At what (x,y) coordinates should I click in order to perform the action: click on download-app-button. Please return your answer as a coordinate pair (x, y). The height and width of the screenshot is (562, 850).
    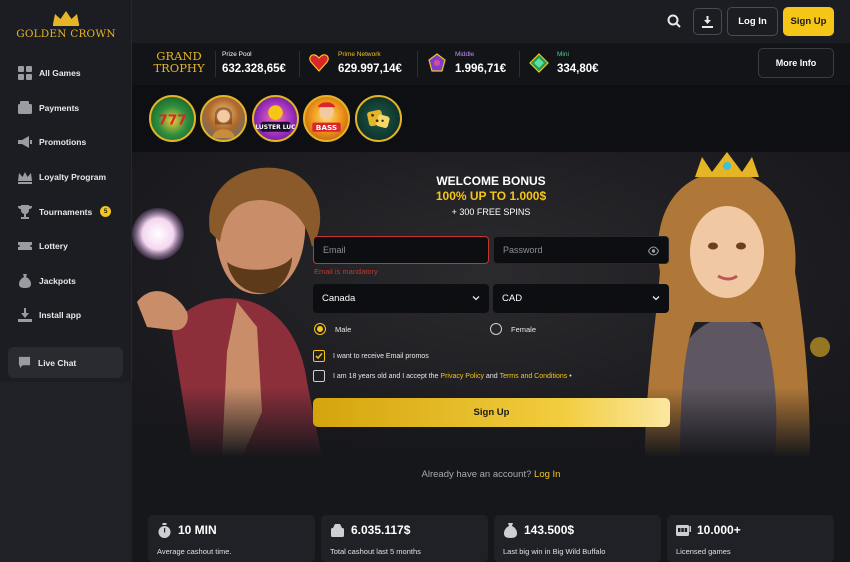
    Looking at the image, I should click on (707, 21).